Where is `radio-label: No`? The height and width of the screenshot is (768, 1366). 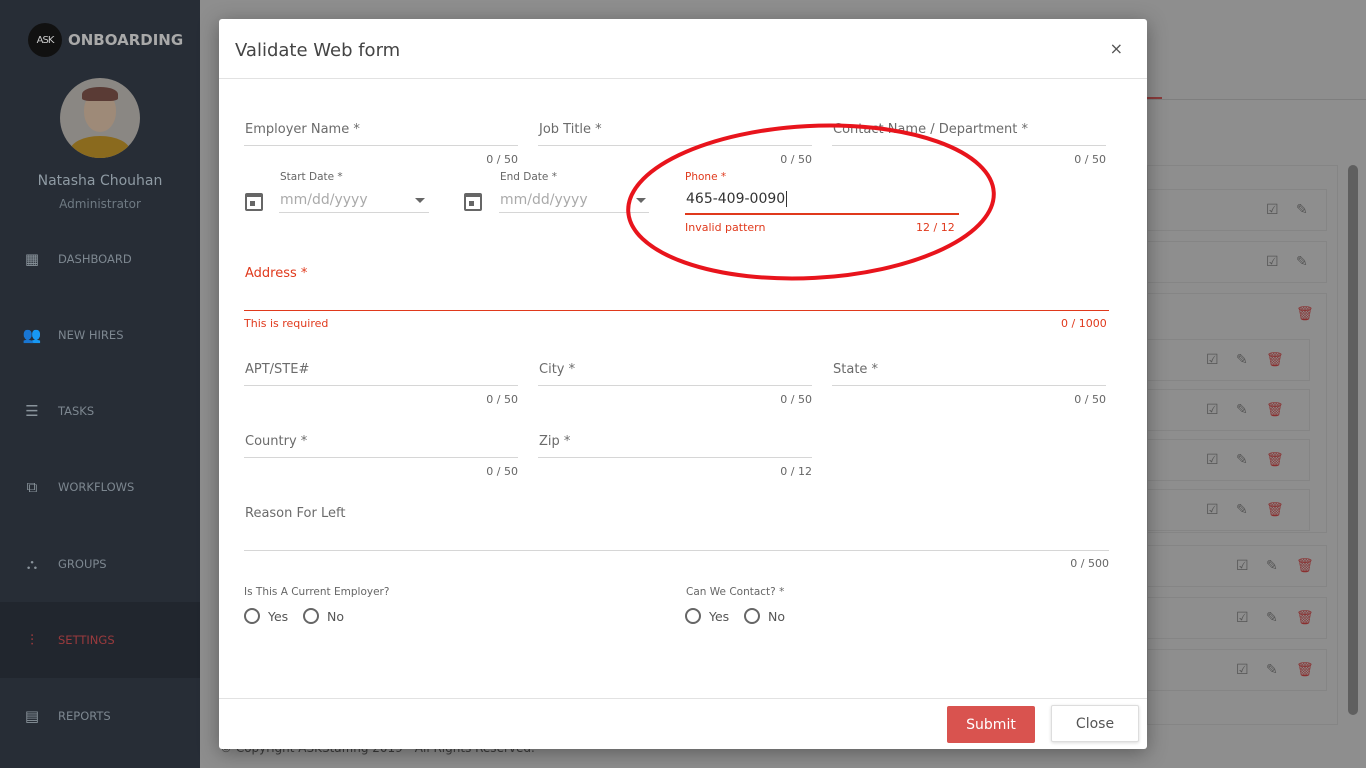
radio-label: No is located at coordinates (335, 616).